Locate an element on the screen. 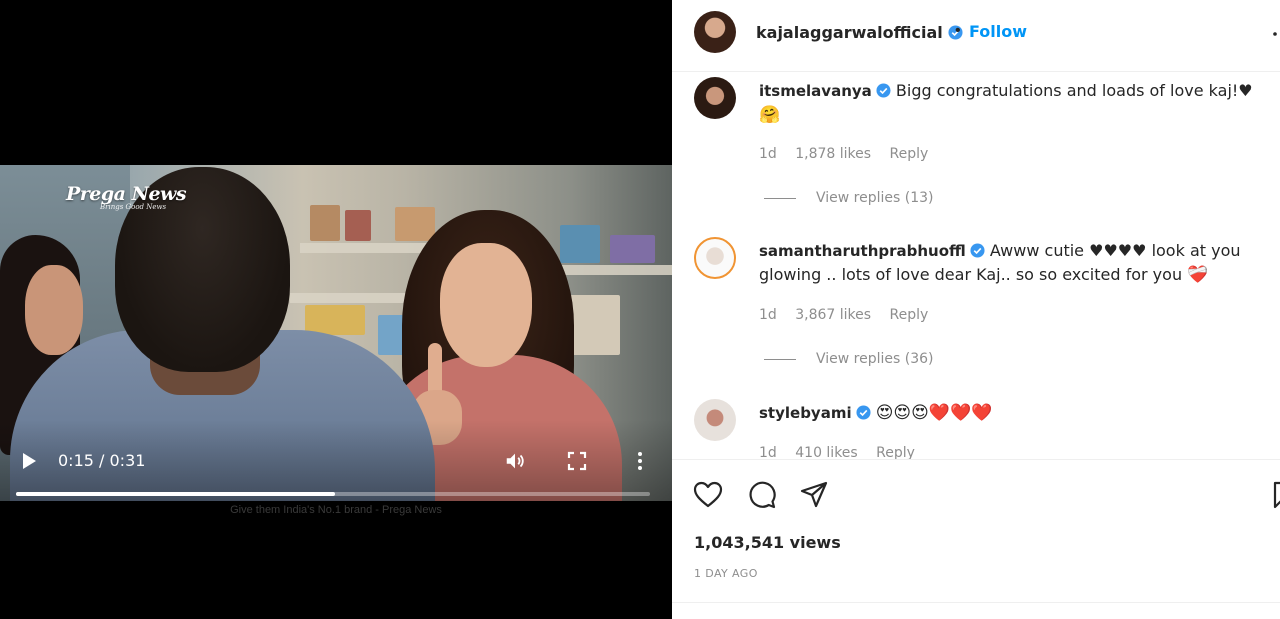  video-progress-bar is located at coordinates (333, 494).